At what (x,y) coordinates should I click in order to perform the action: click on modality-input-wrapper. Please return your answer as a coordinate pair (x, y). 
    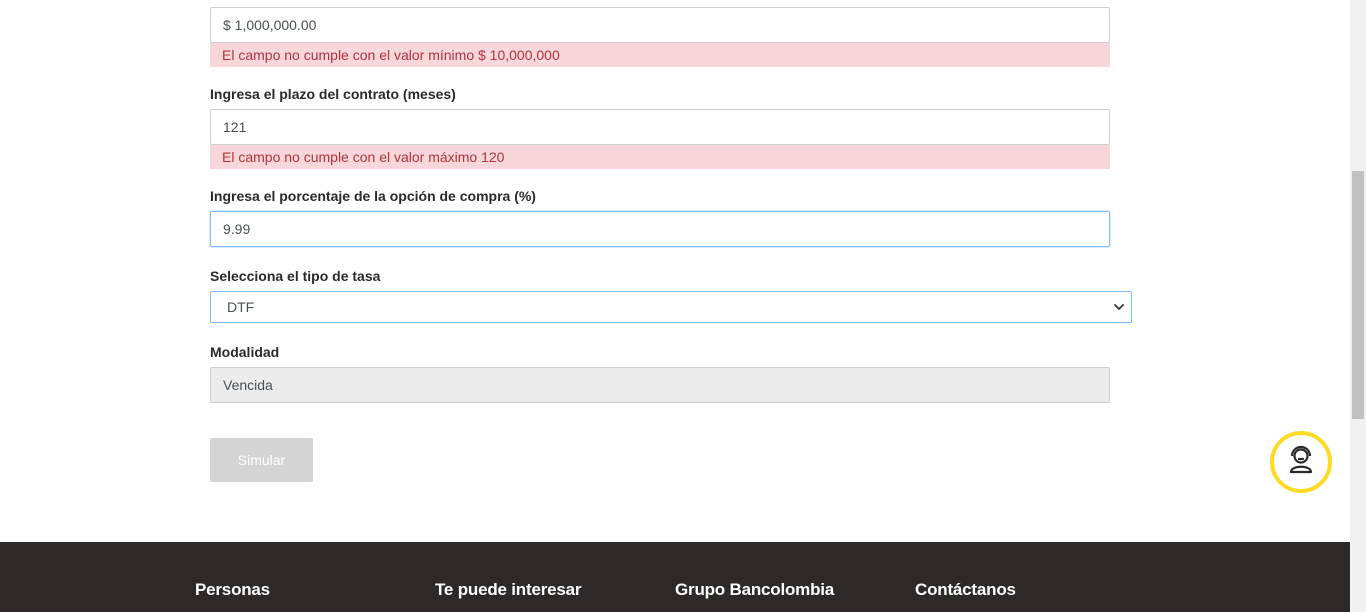
    Looking at the image, I should click on (660, 385).